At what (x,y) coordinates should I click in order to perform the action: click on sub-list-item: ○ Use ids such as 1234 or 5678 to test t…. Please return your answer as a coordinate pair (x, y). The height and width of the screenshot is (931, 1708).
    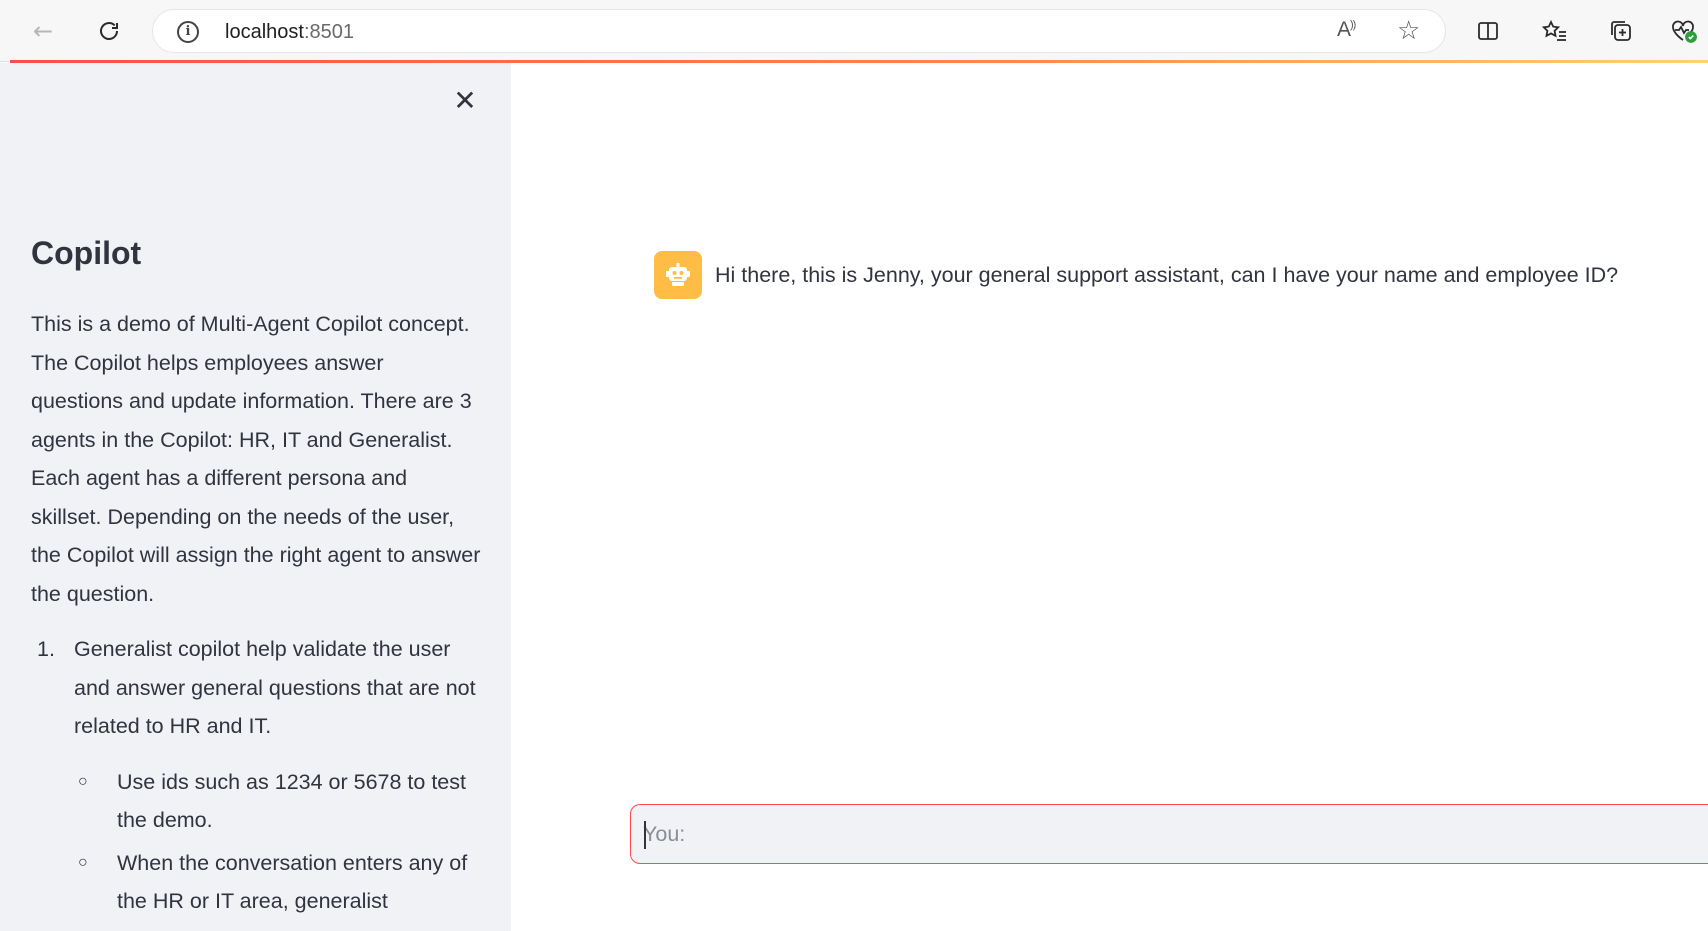
    Looking at the image, I should click on (256, 801).